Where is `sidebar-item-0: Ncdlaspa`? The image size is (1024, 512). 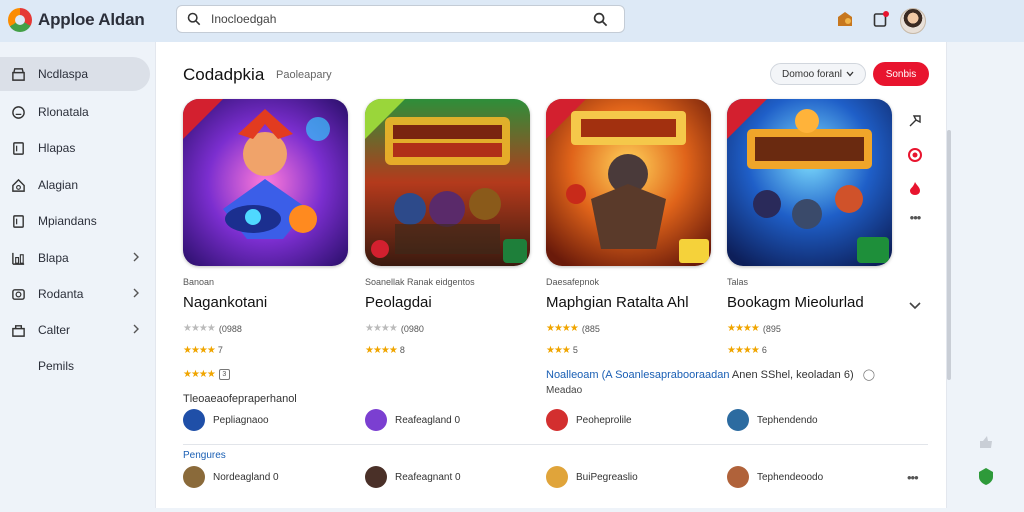
sidebar-item-0: Ncdlaspa is located at coordinates (75, 74).